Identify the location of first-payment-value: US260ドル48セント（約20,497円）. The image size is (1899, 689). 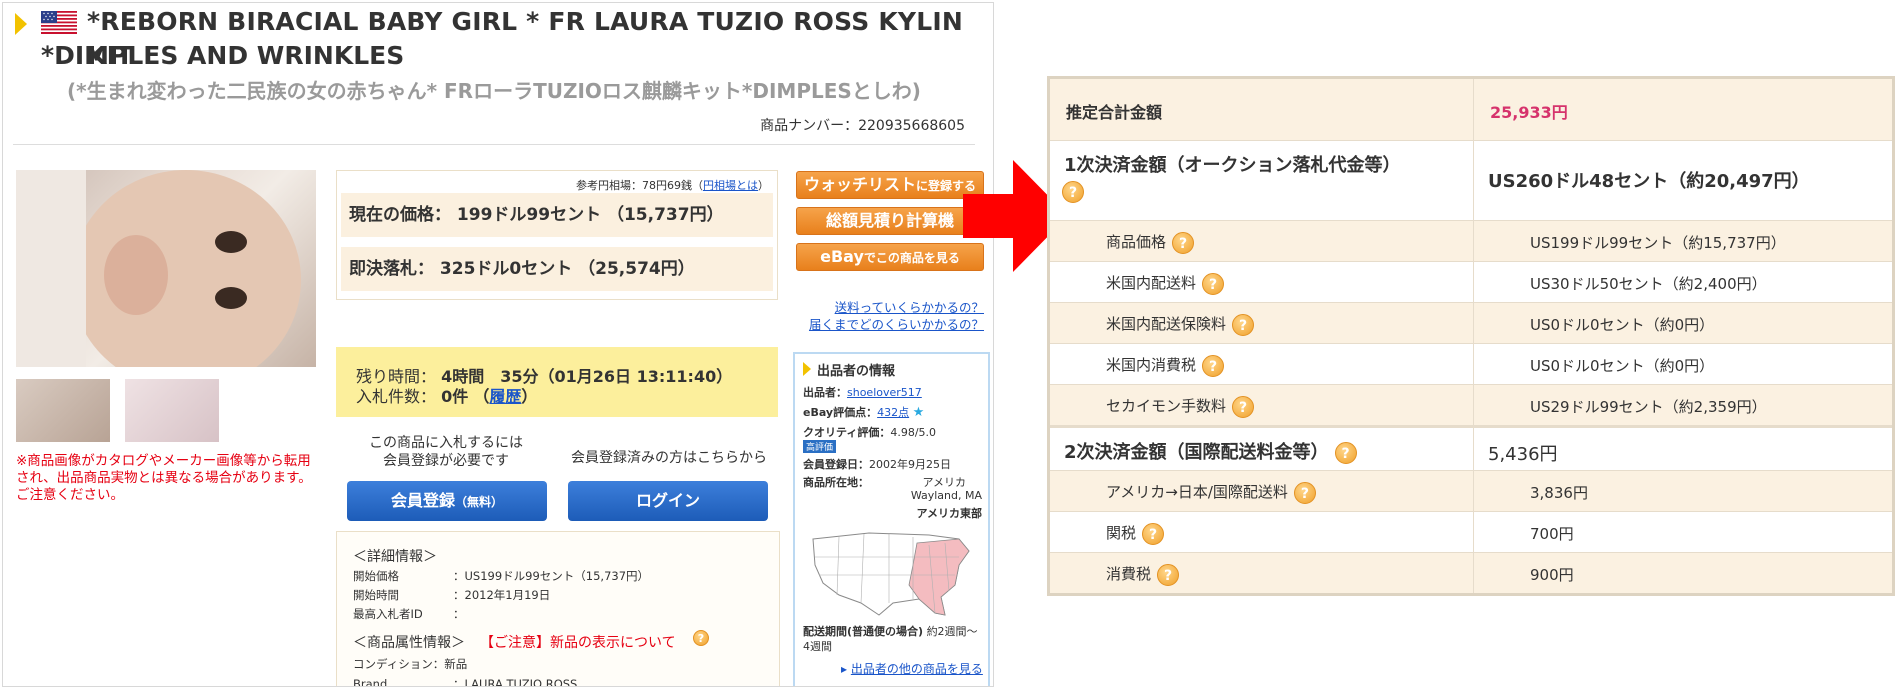
(1649, 181).